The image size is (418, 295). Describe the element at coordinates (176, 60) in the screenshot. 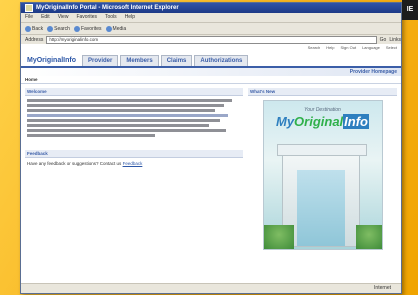

I see `tab-claims: Claims` at that location.